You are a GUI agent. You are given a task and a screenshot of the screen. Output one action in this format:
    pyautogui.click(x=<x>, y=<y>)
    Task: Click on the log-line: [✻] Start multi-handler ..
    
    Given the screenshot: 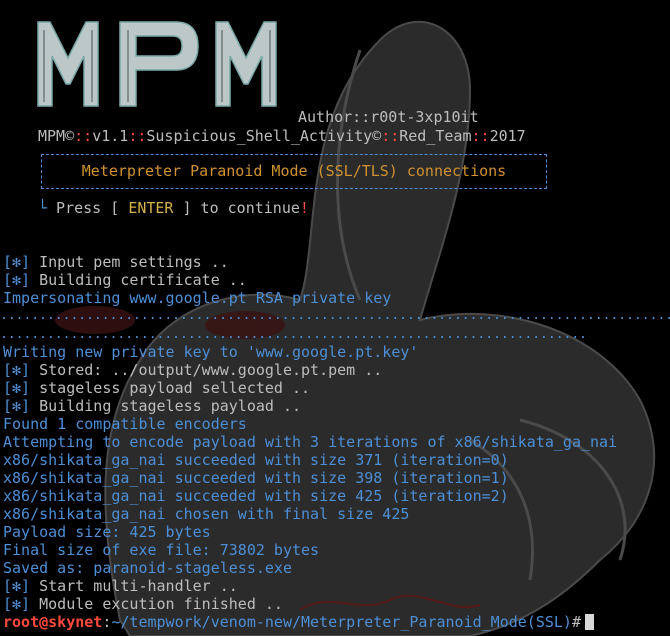 What is the action you would take?
    pyautogui.click(x=120, y=586)
    